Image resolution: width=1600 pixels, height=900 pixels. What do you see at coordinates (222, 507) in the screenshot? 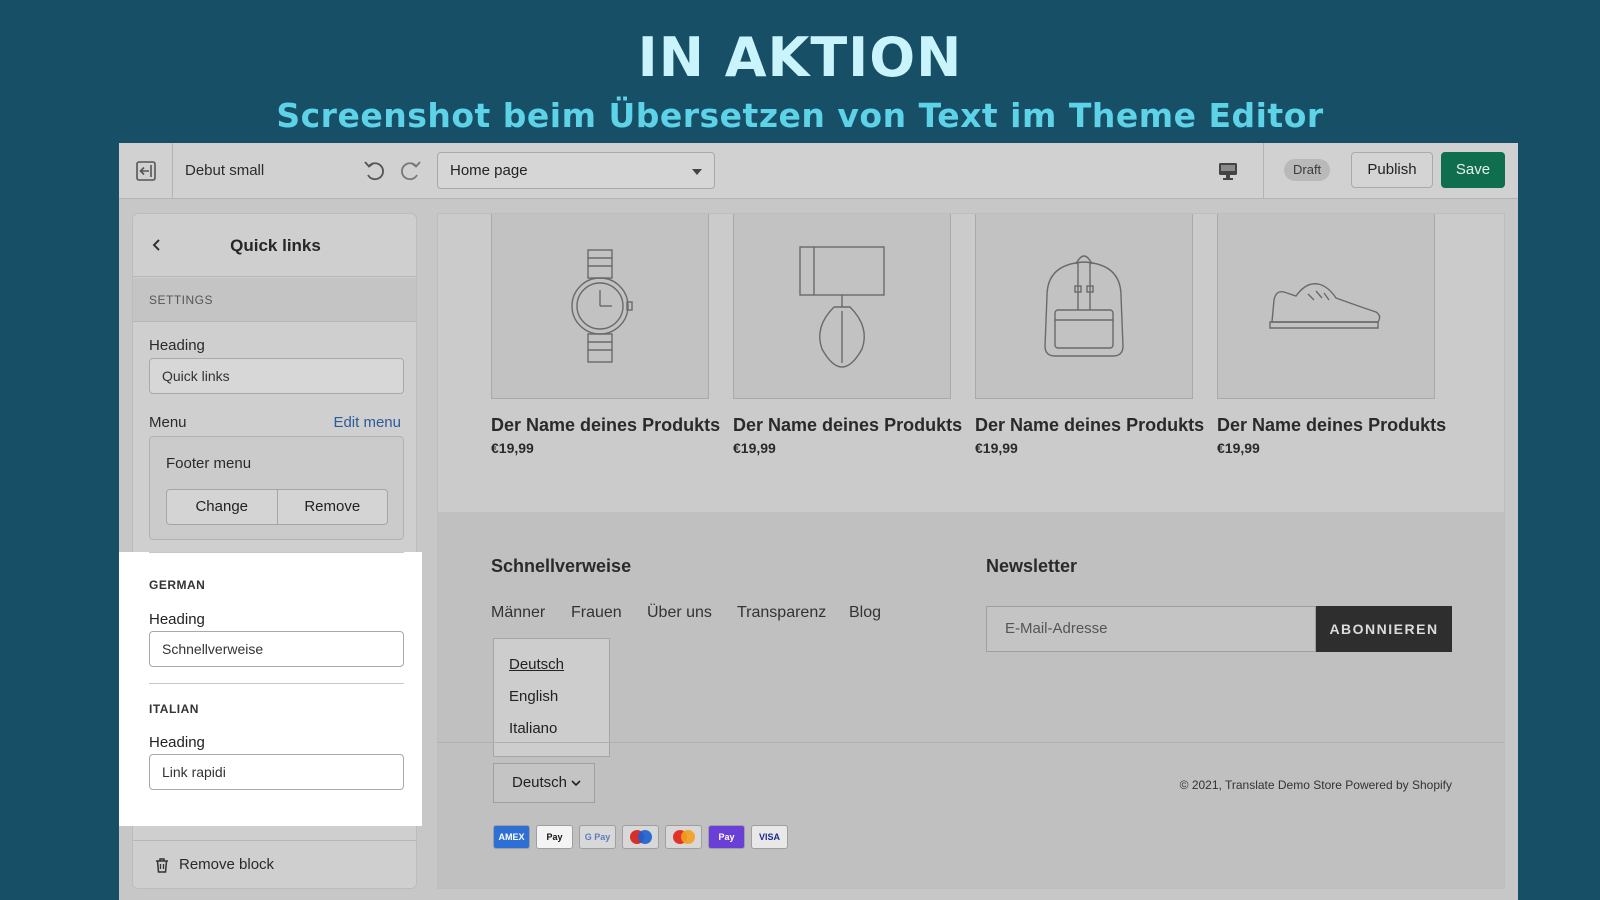
I see `change-menu-button: Change` at bounding box center [222, 507].